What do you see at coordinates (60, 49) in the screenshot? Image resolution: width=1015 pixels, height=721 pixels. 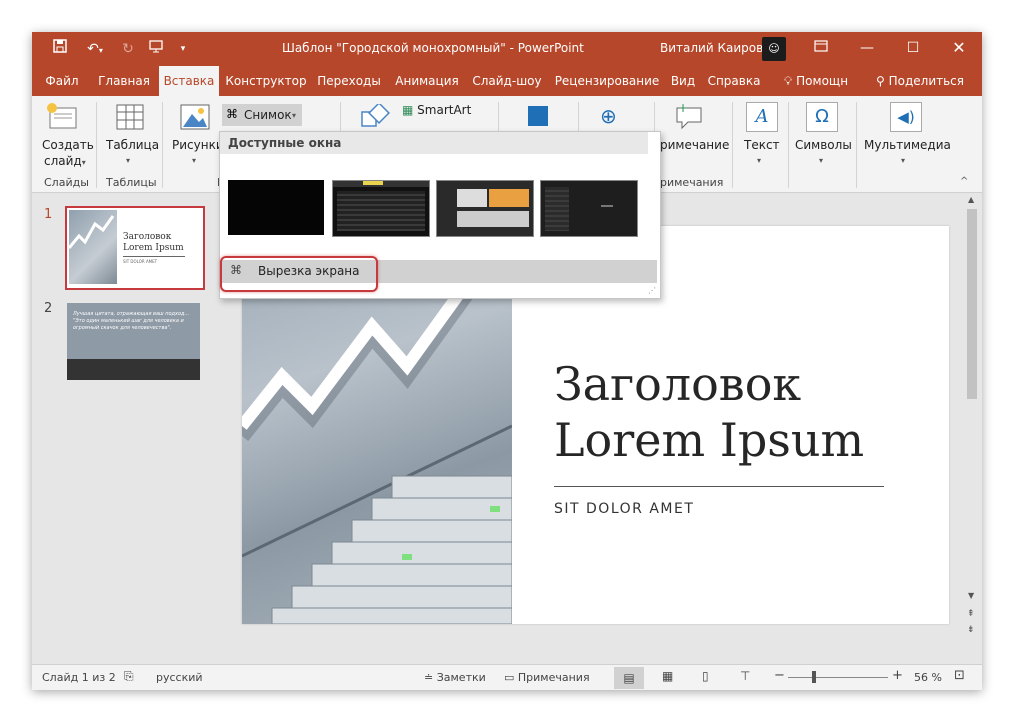 I see `save-icon` at bounding box center [60, 49].